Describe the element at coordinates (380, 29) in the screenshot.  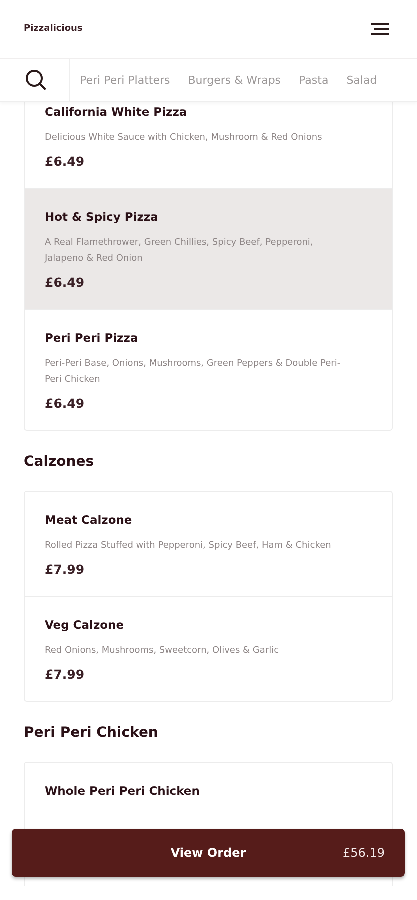
I see `menu-icon` at that location.